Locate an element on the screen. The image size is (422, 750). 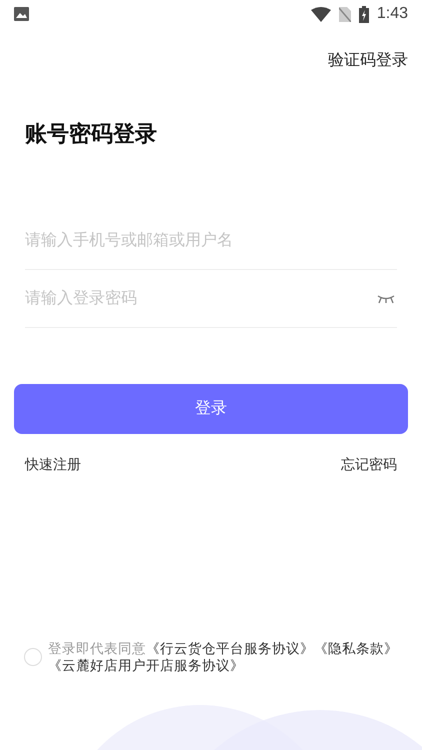
verification-code-login-link: 验证码登录 is located at coordinates (368, 61).